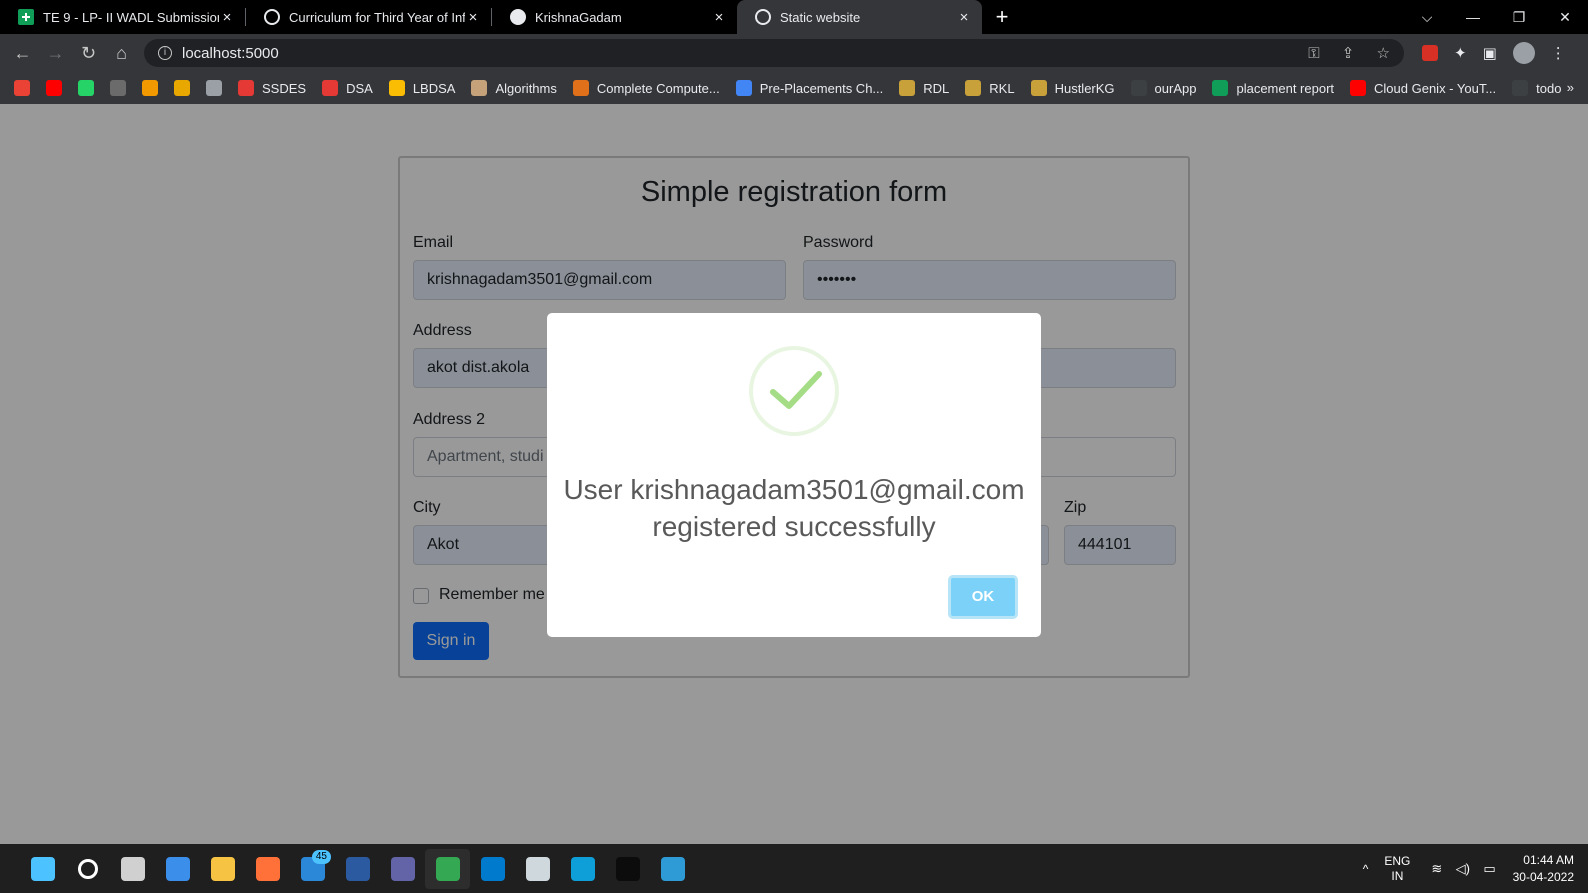  I want to click on success-check-icon, so click(794, 391).